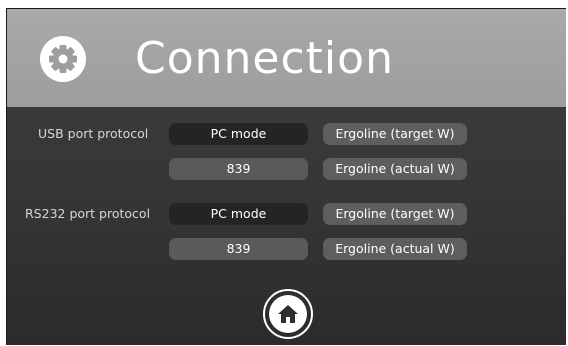 Image resolution: width=568 pixels, height=346 pixels. I want to click on usb-mode-button: PC mode, so click(238, 134).